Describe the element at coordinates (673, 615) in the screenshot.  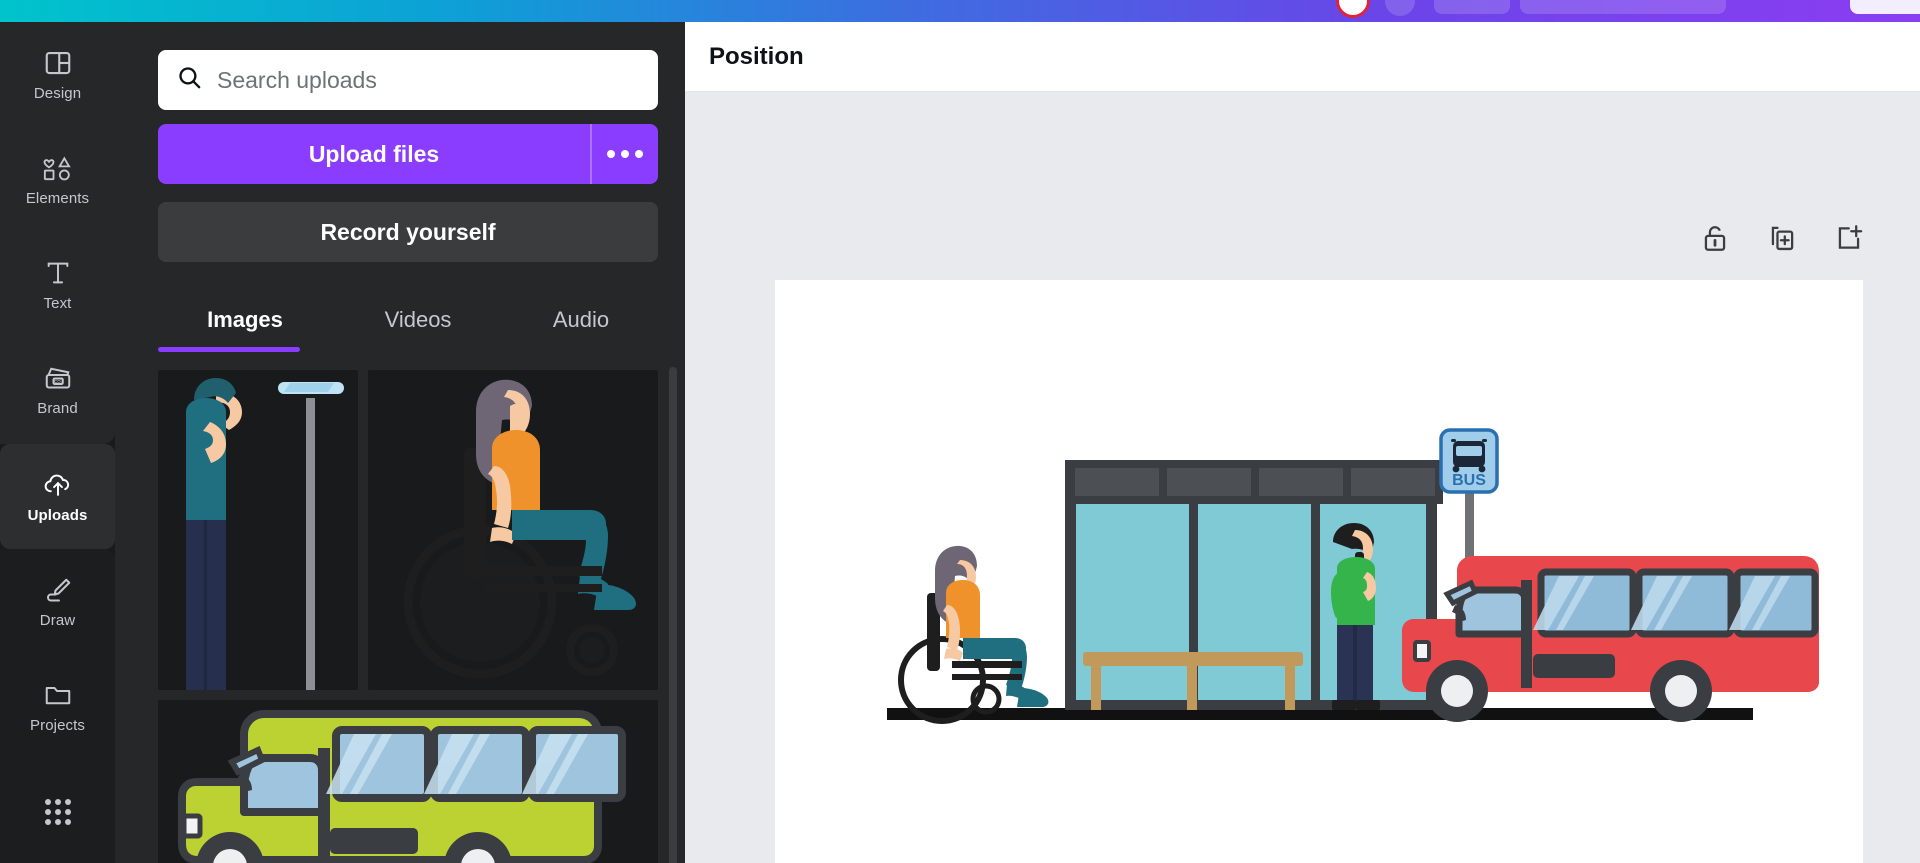
I see `panel-scrollbar` at that location.